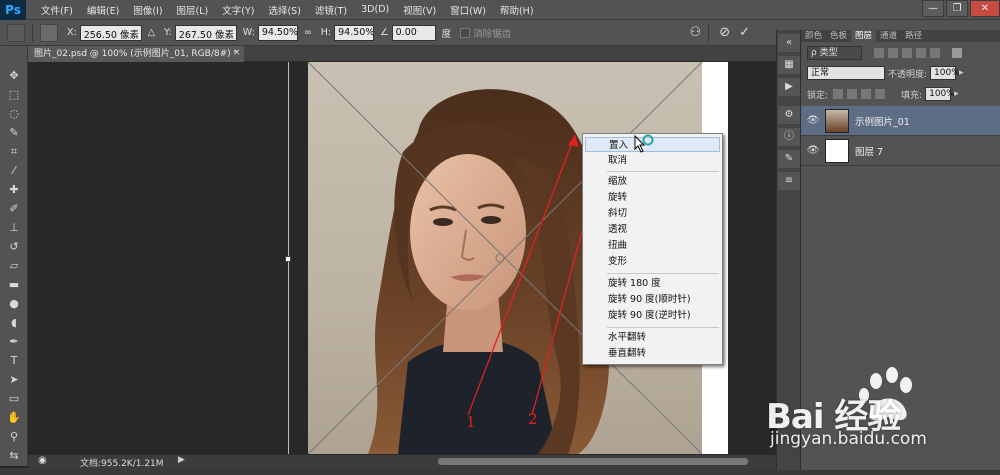 The image size is (1000, 475). Describe the element at coordinates (852, 94) in the screenshot. I see `lock-pixels-icon` at that location.